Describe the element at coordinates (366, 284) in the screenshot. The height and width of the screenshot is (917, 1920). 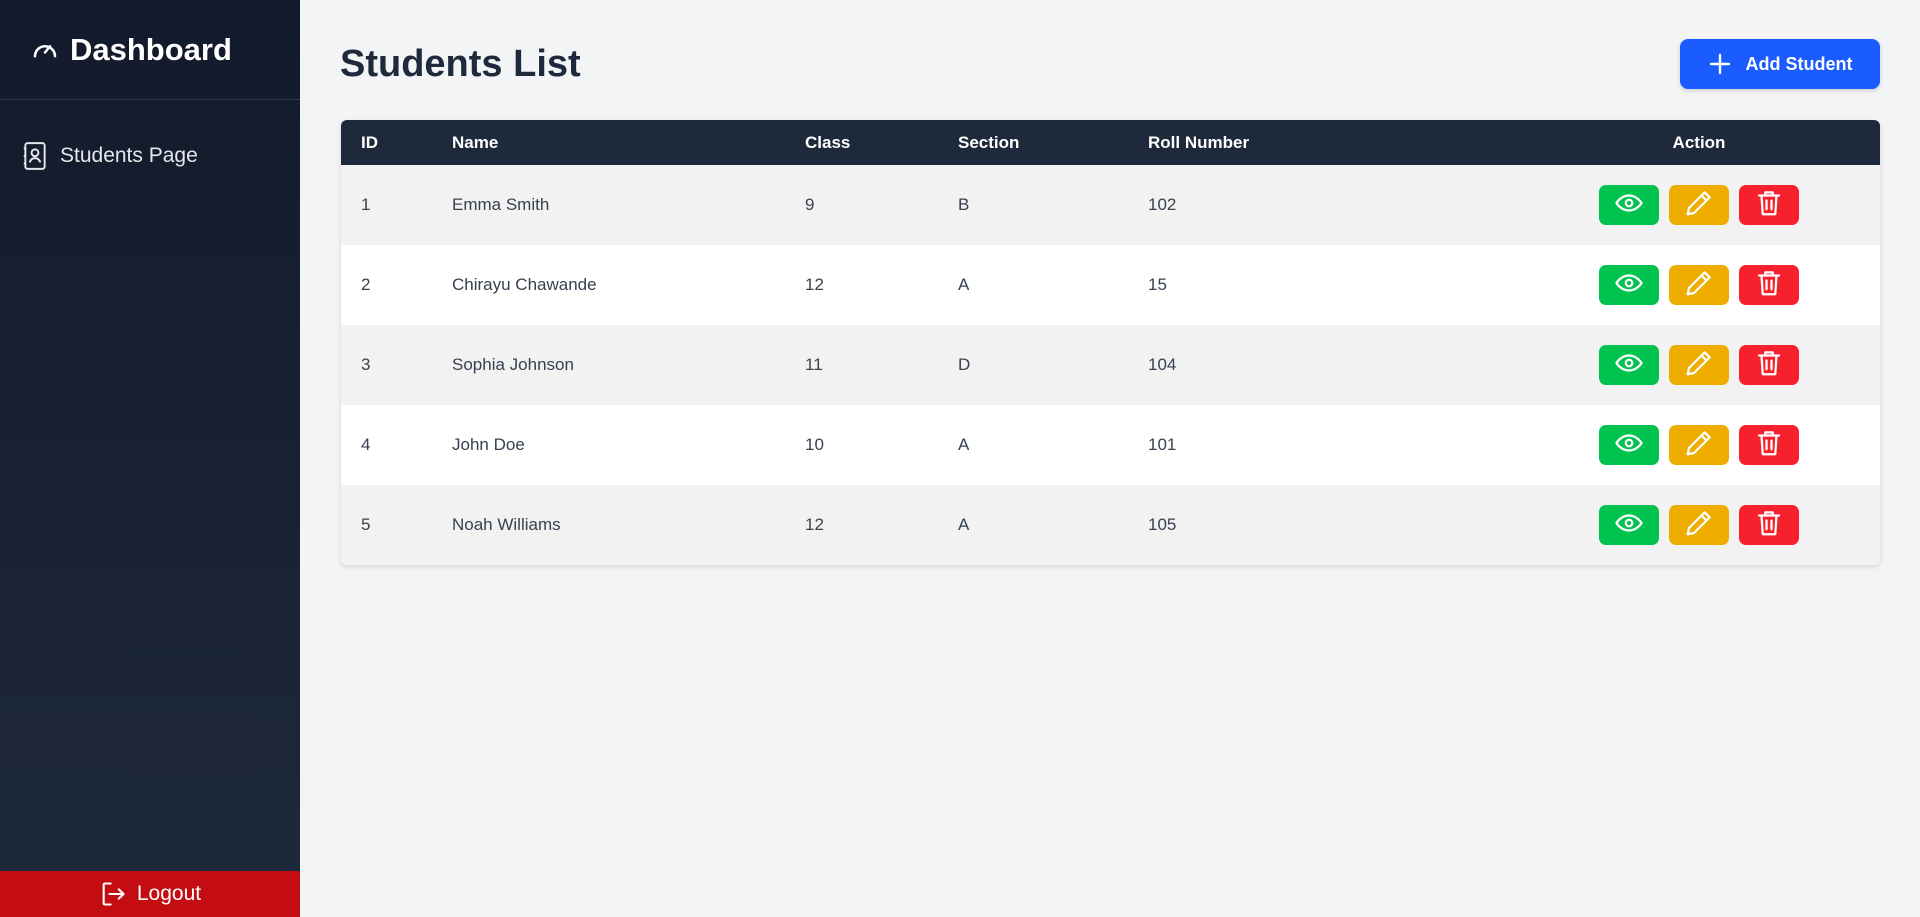
I see `cell-id: 2` at that location.